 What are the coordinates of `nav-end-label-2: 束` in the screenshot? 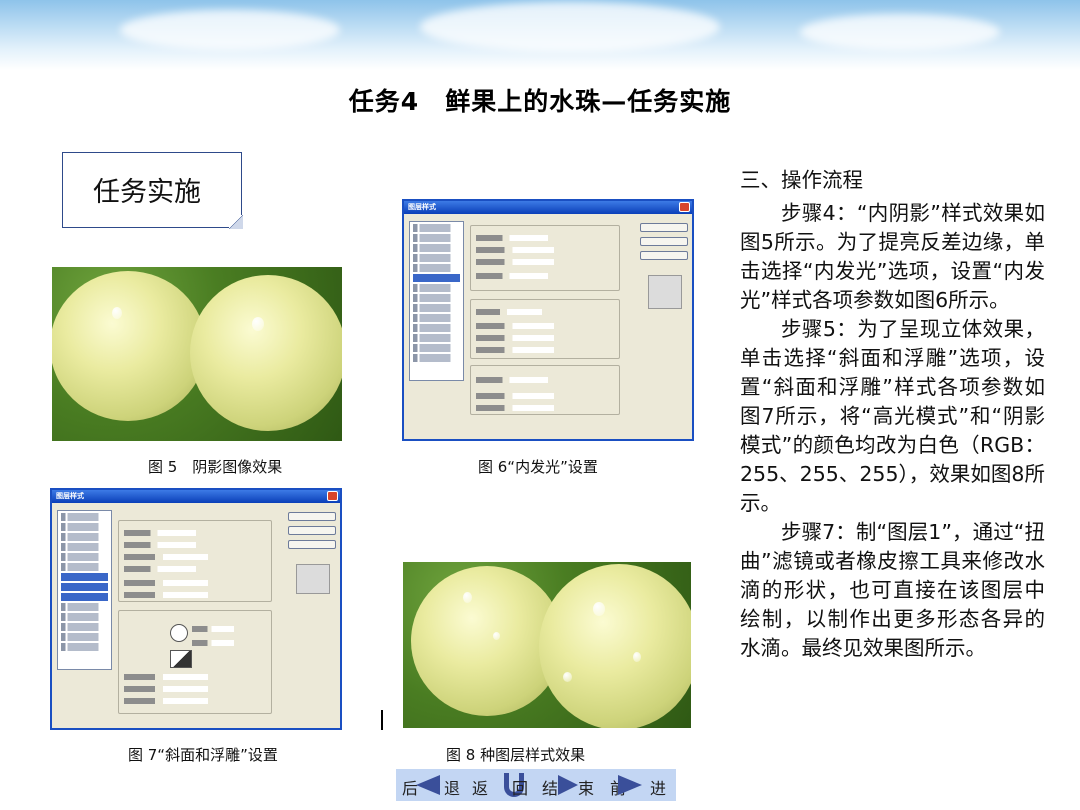 It's located at (586, 787).